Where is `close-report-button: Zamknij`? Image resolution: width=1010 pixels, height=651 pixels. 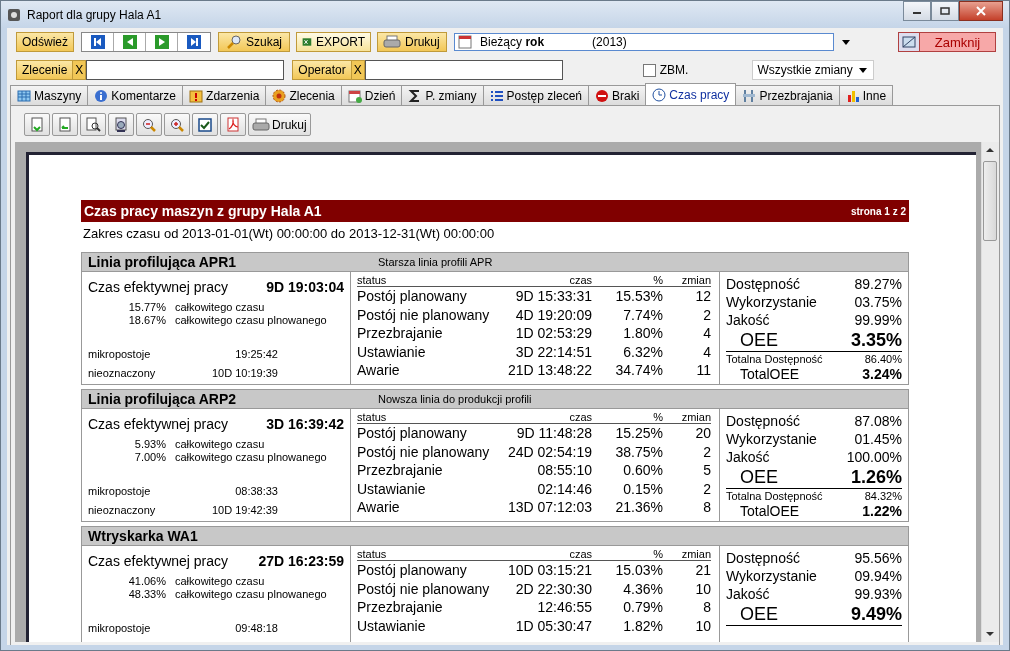 close-report-button: Zamknij is located at coordinates (947, 42).